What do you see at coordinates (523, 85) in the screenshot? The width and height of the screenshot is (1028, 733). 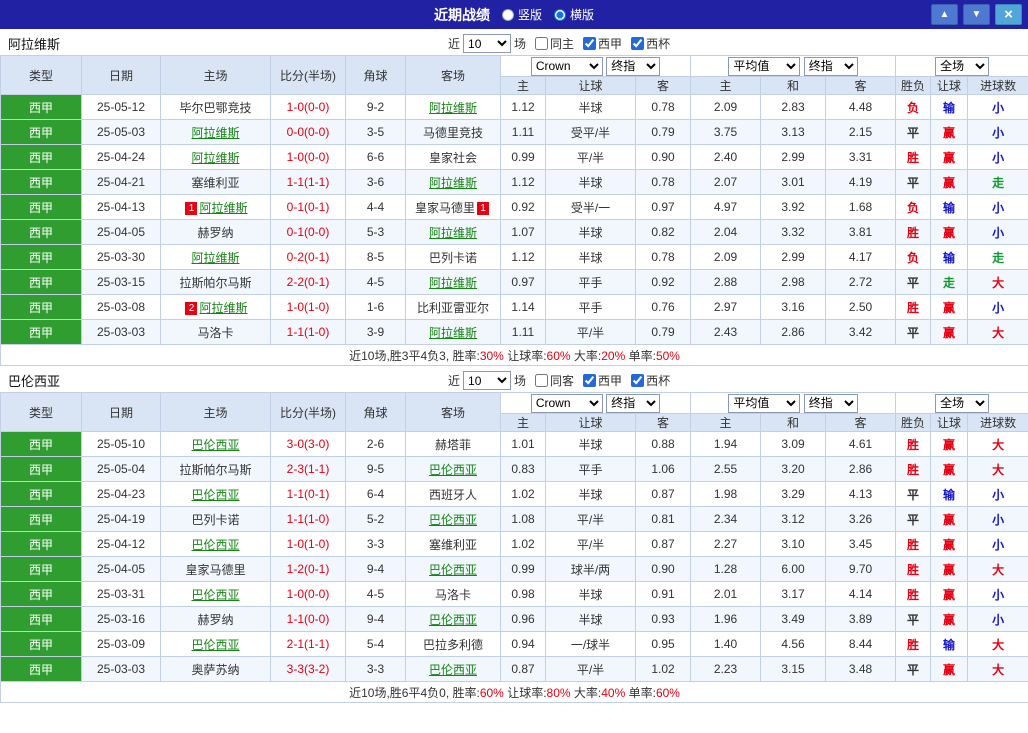 I see `col-header-asia-home: 主` at bounding box center [523, 85].